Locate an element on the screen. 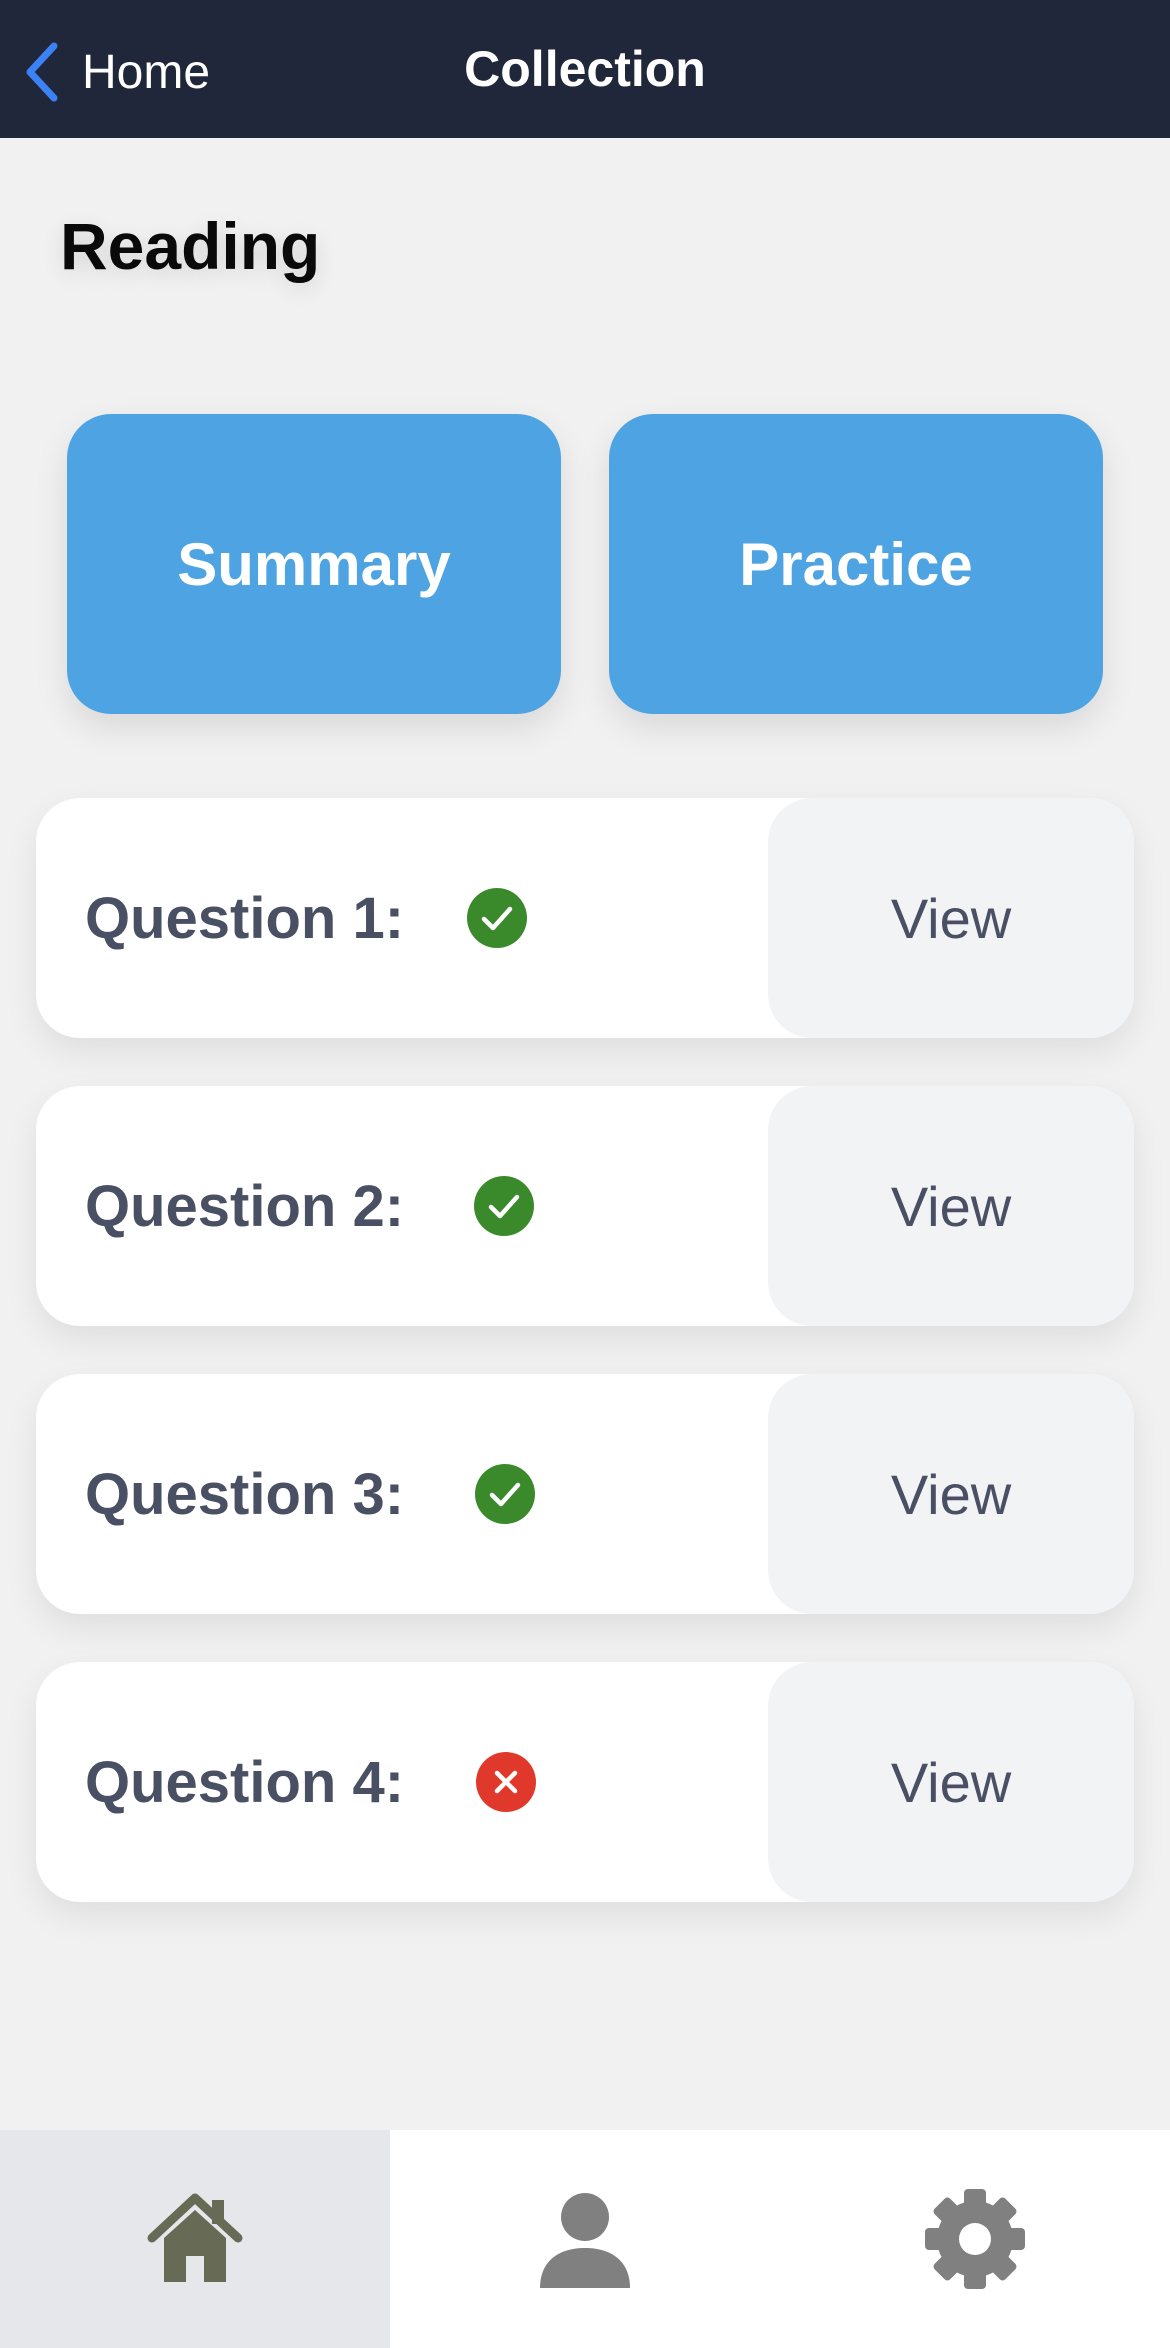  question-label: Question 3: is located at coordinates (245, 1494).